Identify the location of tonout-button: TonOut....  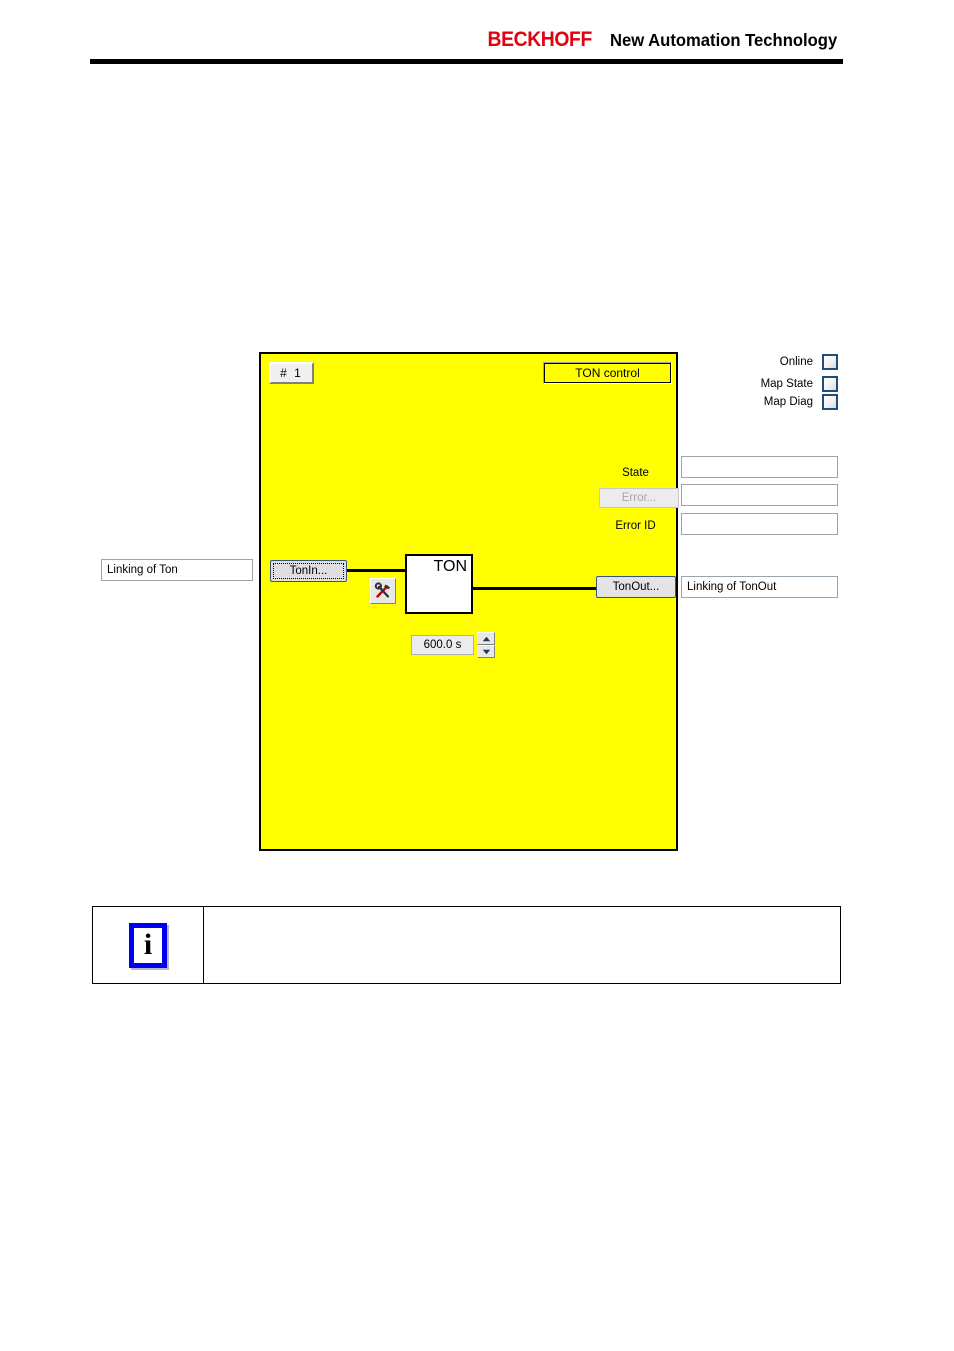
(636, 587).